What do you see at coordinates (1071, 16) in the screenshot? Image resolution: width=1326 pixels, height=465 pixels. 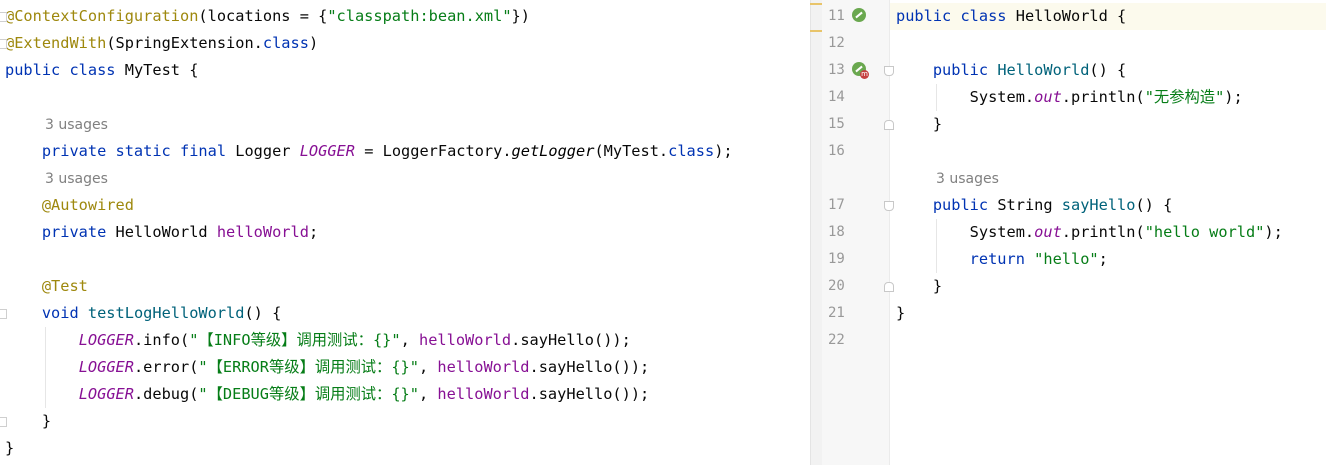 I see `code-token: HelloWorld {` at bounding box center [1071, 16].